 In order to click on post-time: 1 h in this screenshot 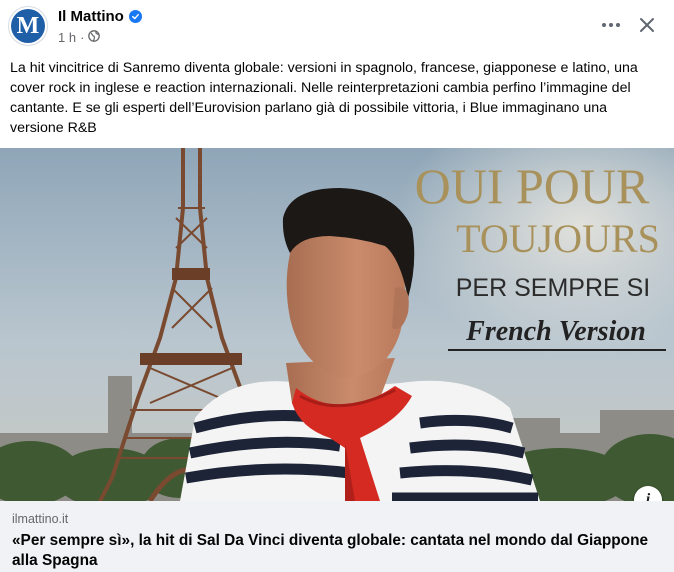, I will do `click(67, 37)`.